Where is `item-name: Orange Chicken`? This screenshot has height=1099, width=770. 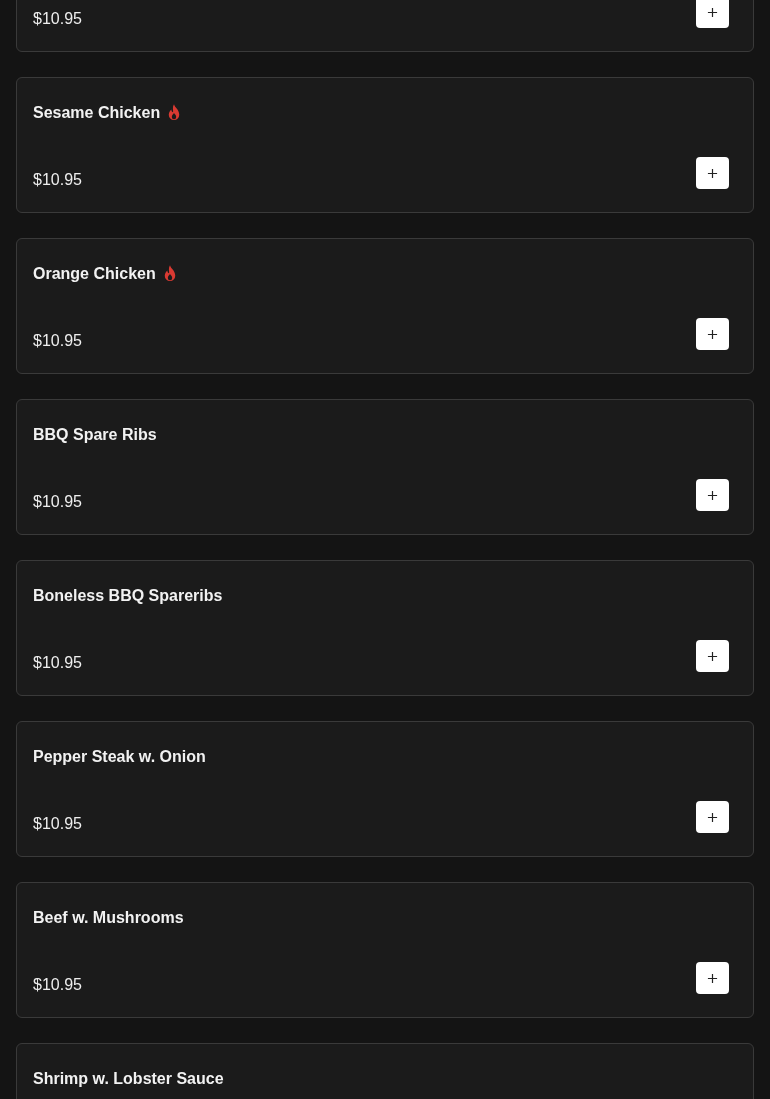 item-name: Orange Chicken is located at coordinates (94, 274).